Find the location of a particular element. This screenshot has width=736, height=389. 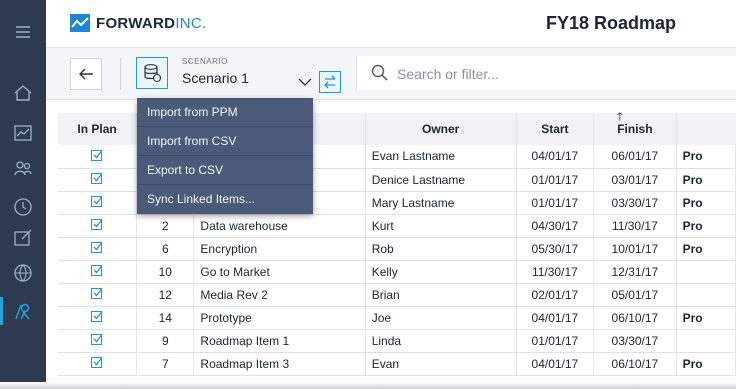

cell-owner: Kelly is located at coordinates (441, 272).